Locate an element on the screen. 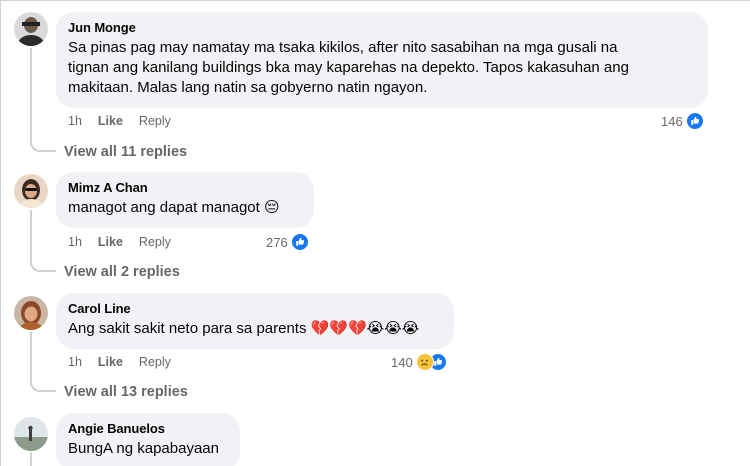 This screenshot has height=466, width=750. sad-reaction-icon is located at coordinates (424, 362).